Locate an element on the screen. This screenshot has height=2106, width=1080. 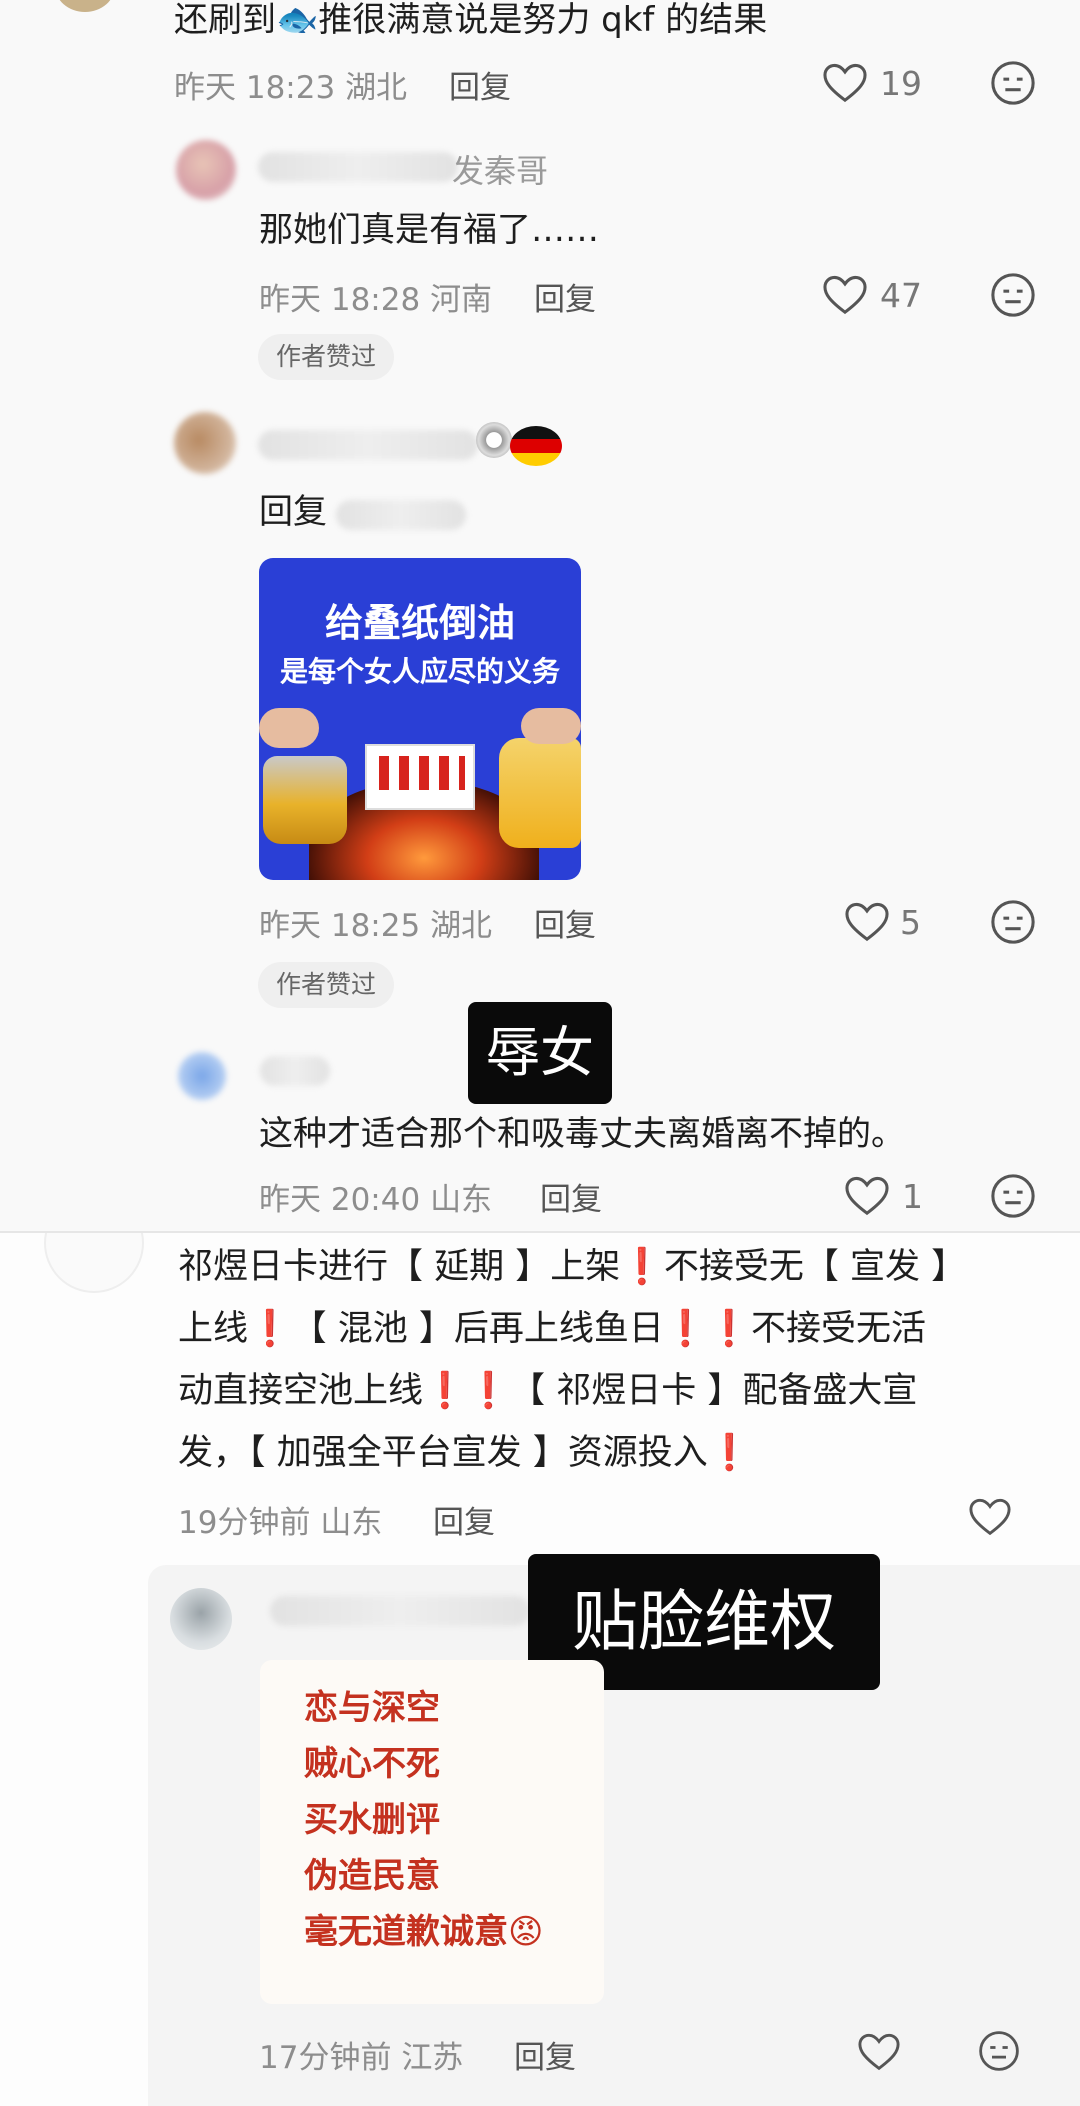
comment-meta: 19分钟前 山东 is located at coordinates (280, 1519).